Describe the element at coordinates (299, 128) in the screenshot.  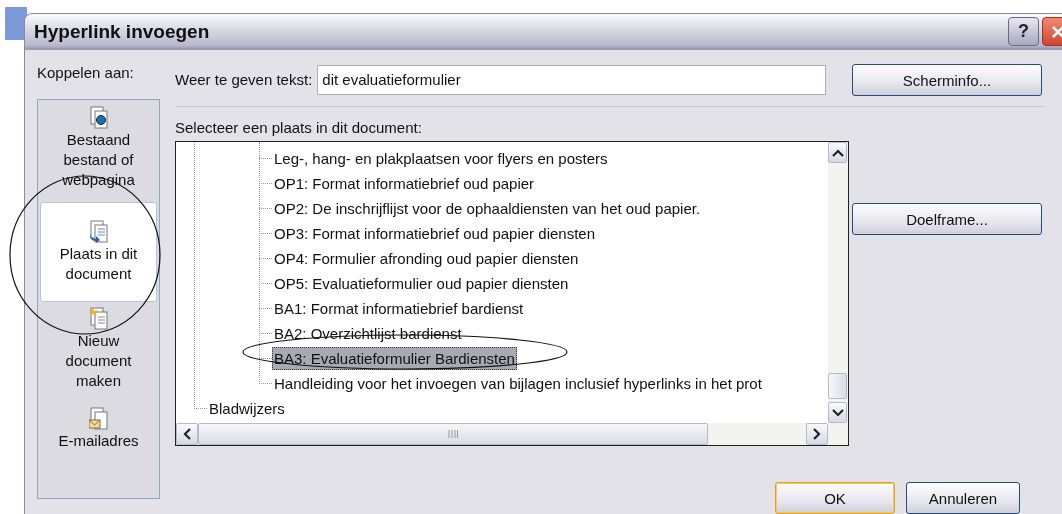
I see `tree-label: Selecteer een plaats in dit document:` at that location.